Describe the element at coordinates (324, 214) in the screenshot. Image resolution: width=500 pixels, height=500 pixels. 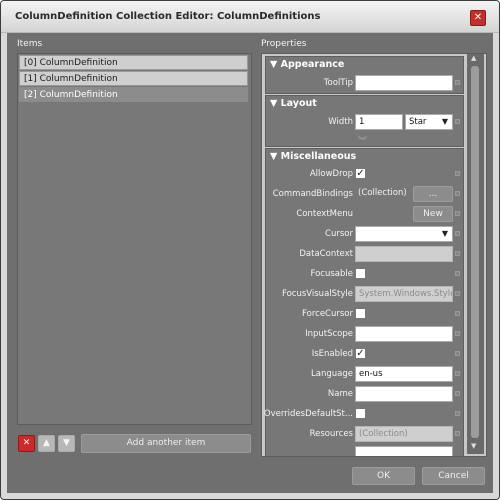
I see `property-label: ContextMenu` at that location.